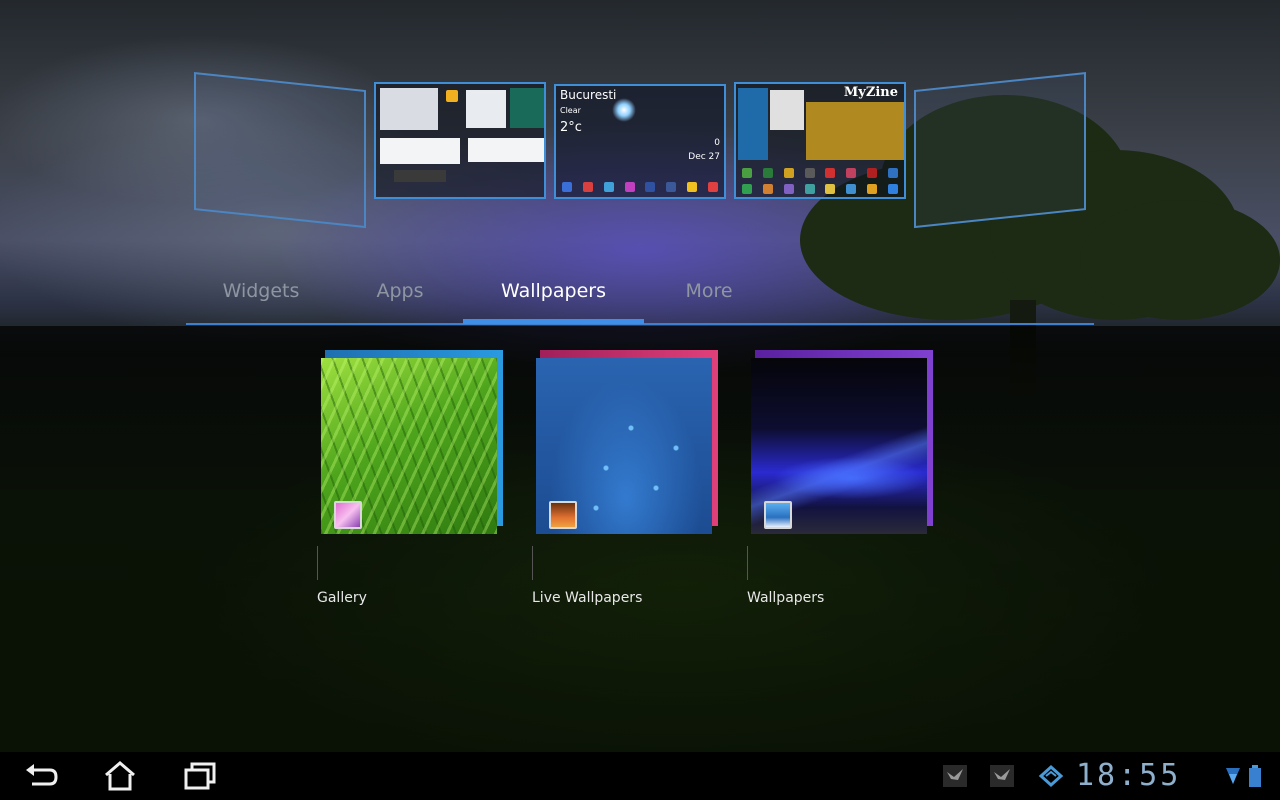 The height and width of the screenshot is (800, 1280). What do you see at coordinates (640, 187) in the screenshot?
I see `mini-app-dock` at bounding box center [640, 187].